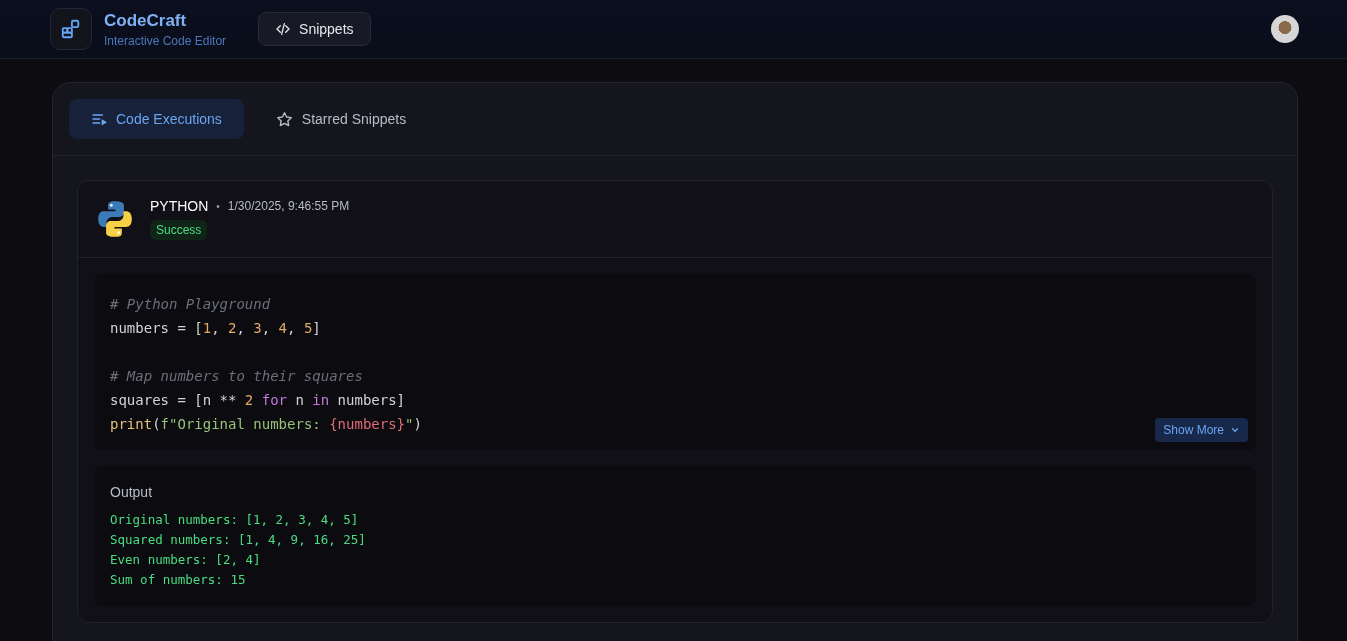 The image size is (1347, 641). Describe the element at coordinates (258, 400) in the screenshot. I see `code-line: squares = [n ** 2 for n in numbers]` at that location.